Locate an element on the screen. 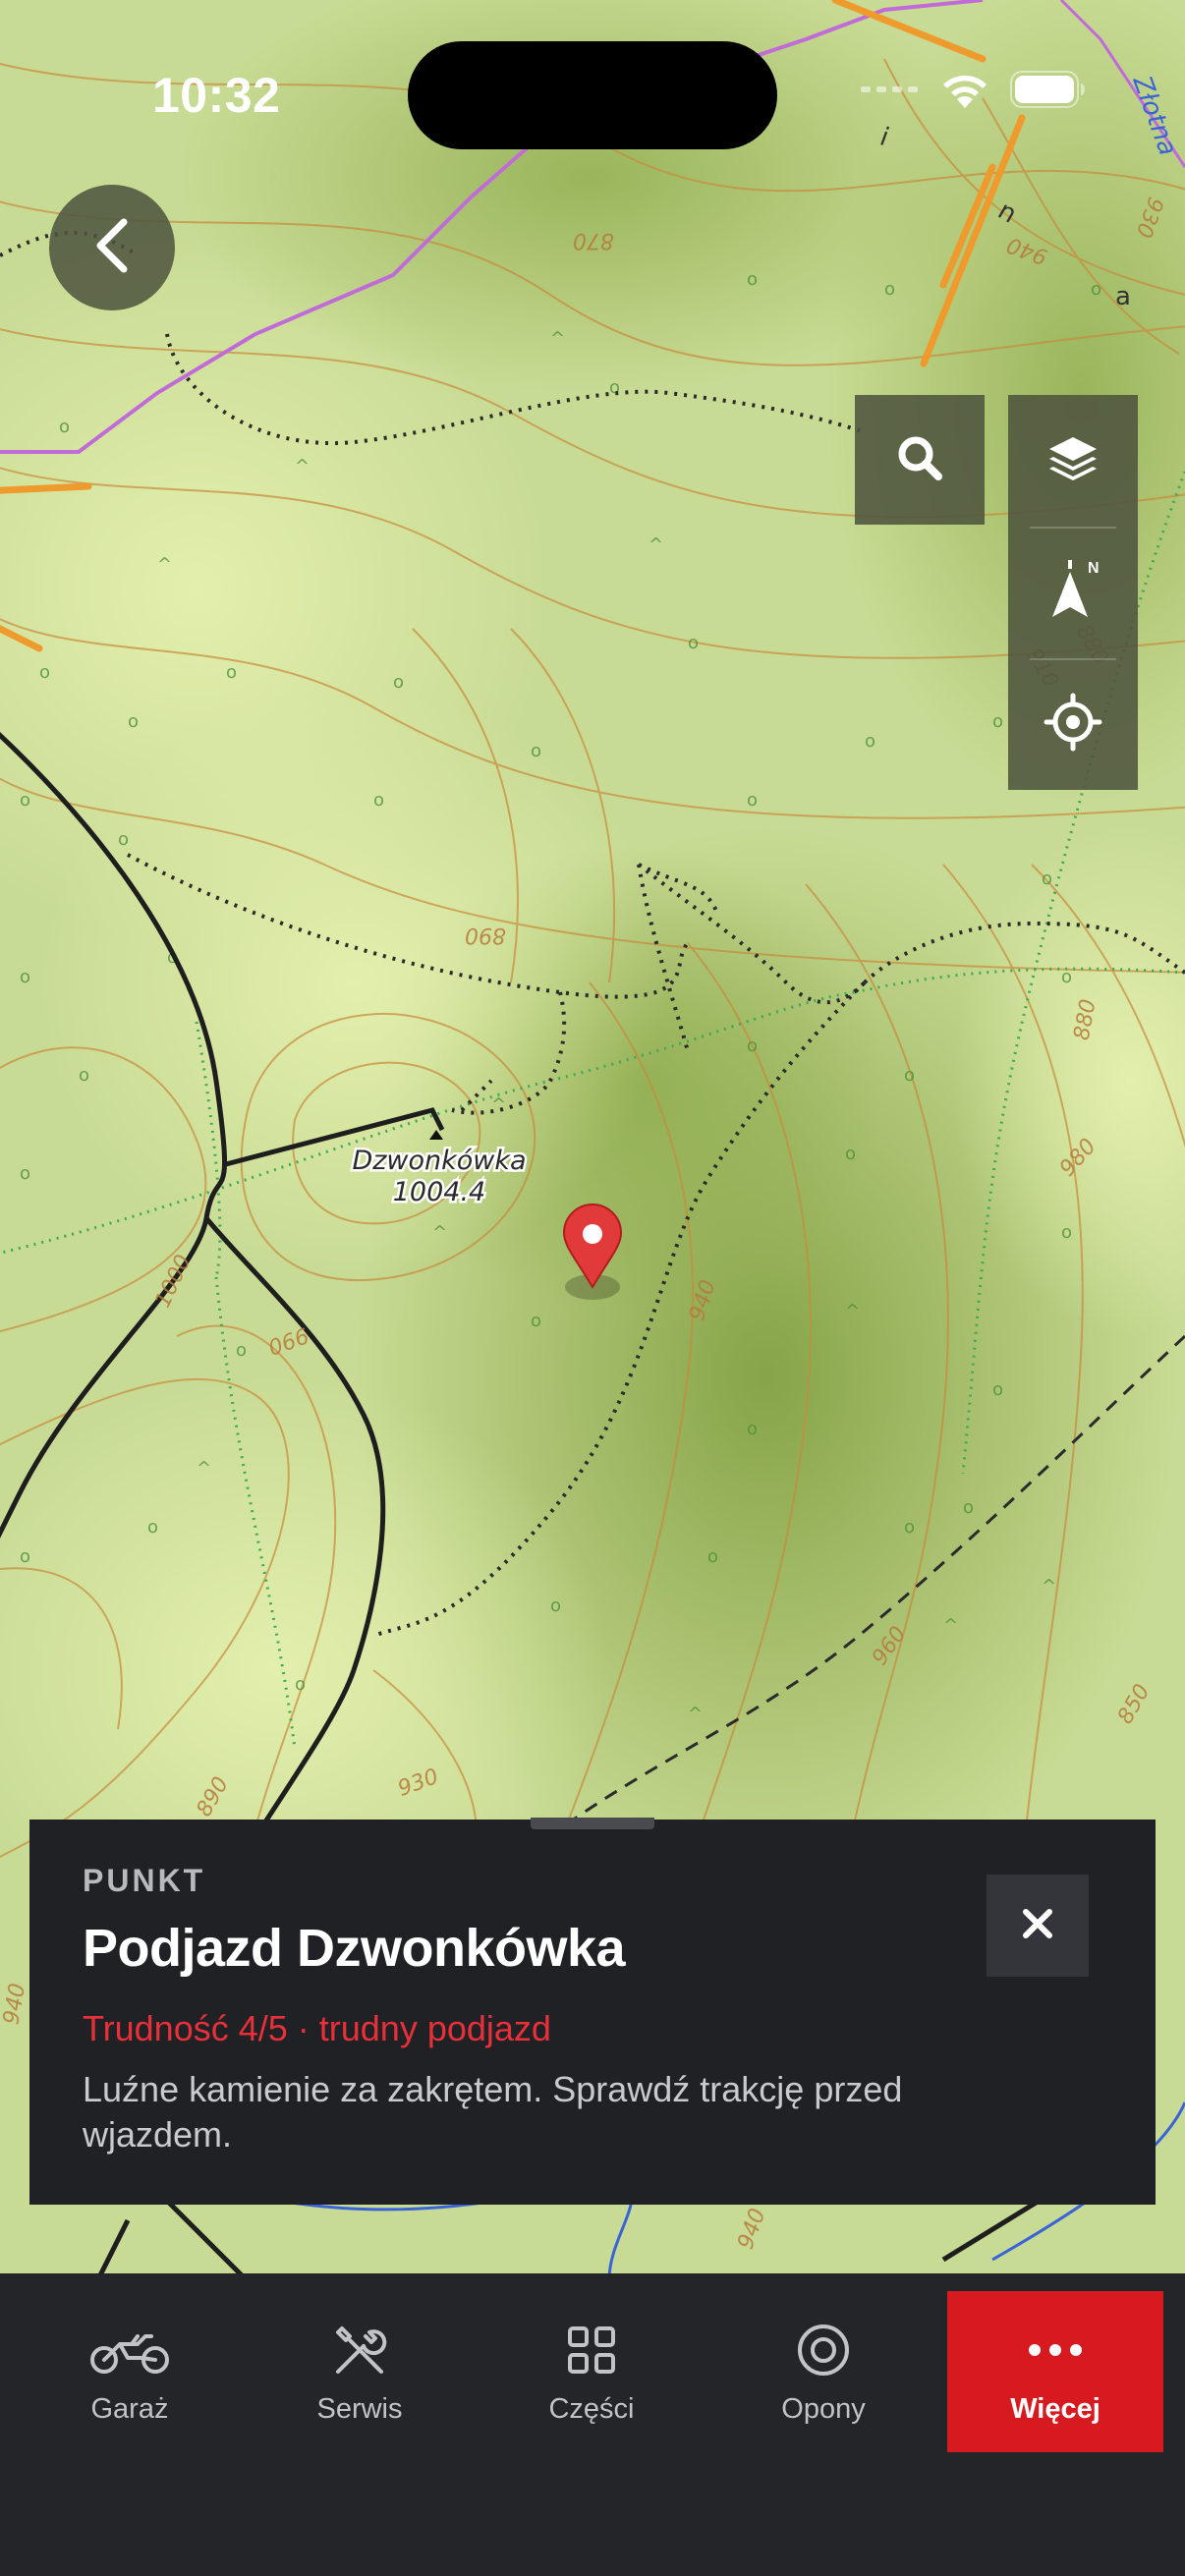  motorcycle-icon is located at coordinates (130, 2350).